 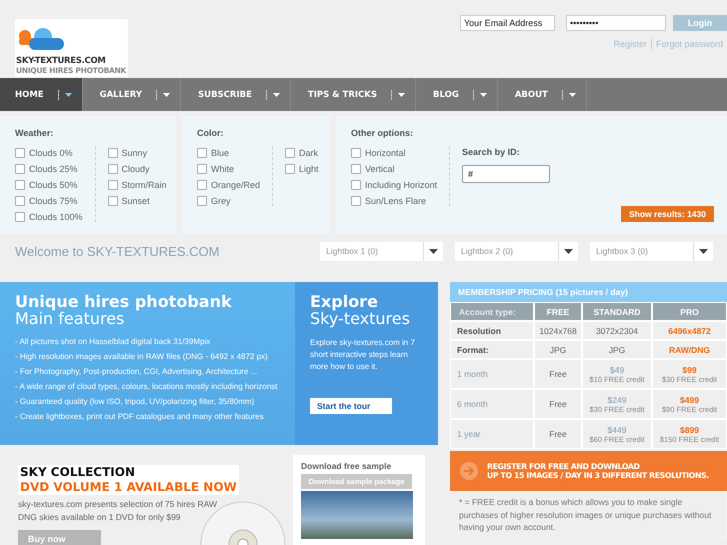 What do you see at coordinates (346, 466) in the screenshot?
I see `sample-title: Download free sample` at bounding box center [346, 466].